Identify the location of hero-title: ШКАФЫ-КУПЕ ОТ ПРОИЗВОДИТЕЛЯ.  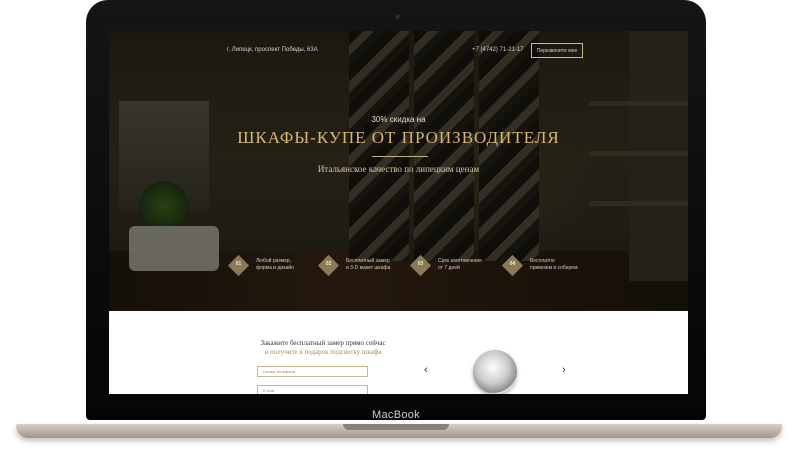
(398, 137).